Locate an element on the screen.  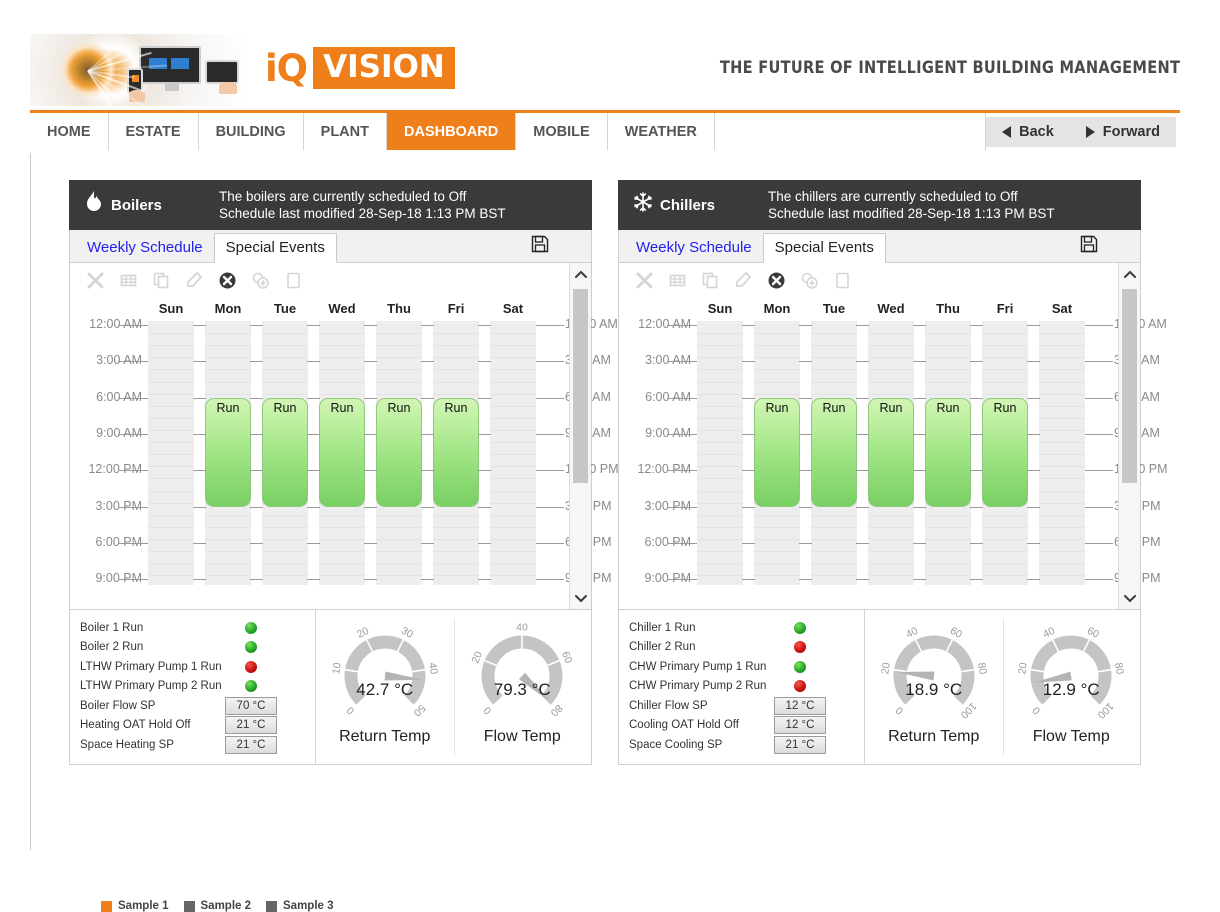
gauge: 0 20 40 60 80 100 12.9 °C Flow Temp is located at coordinates (1071, 687).